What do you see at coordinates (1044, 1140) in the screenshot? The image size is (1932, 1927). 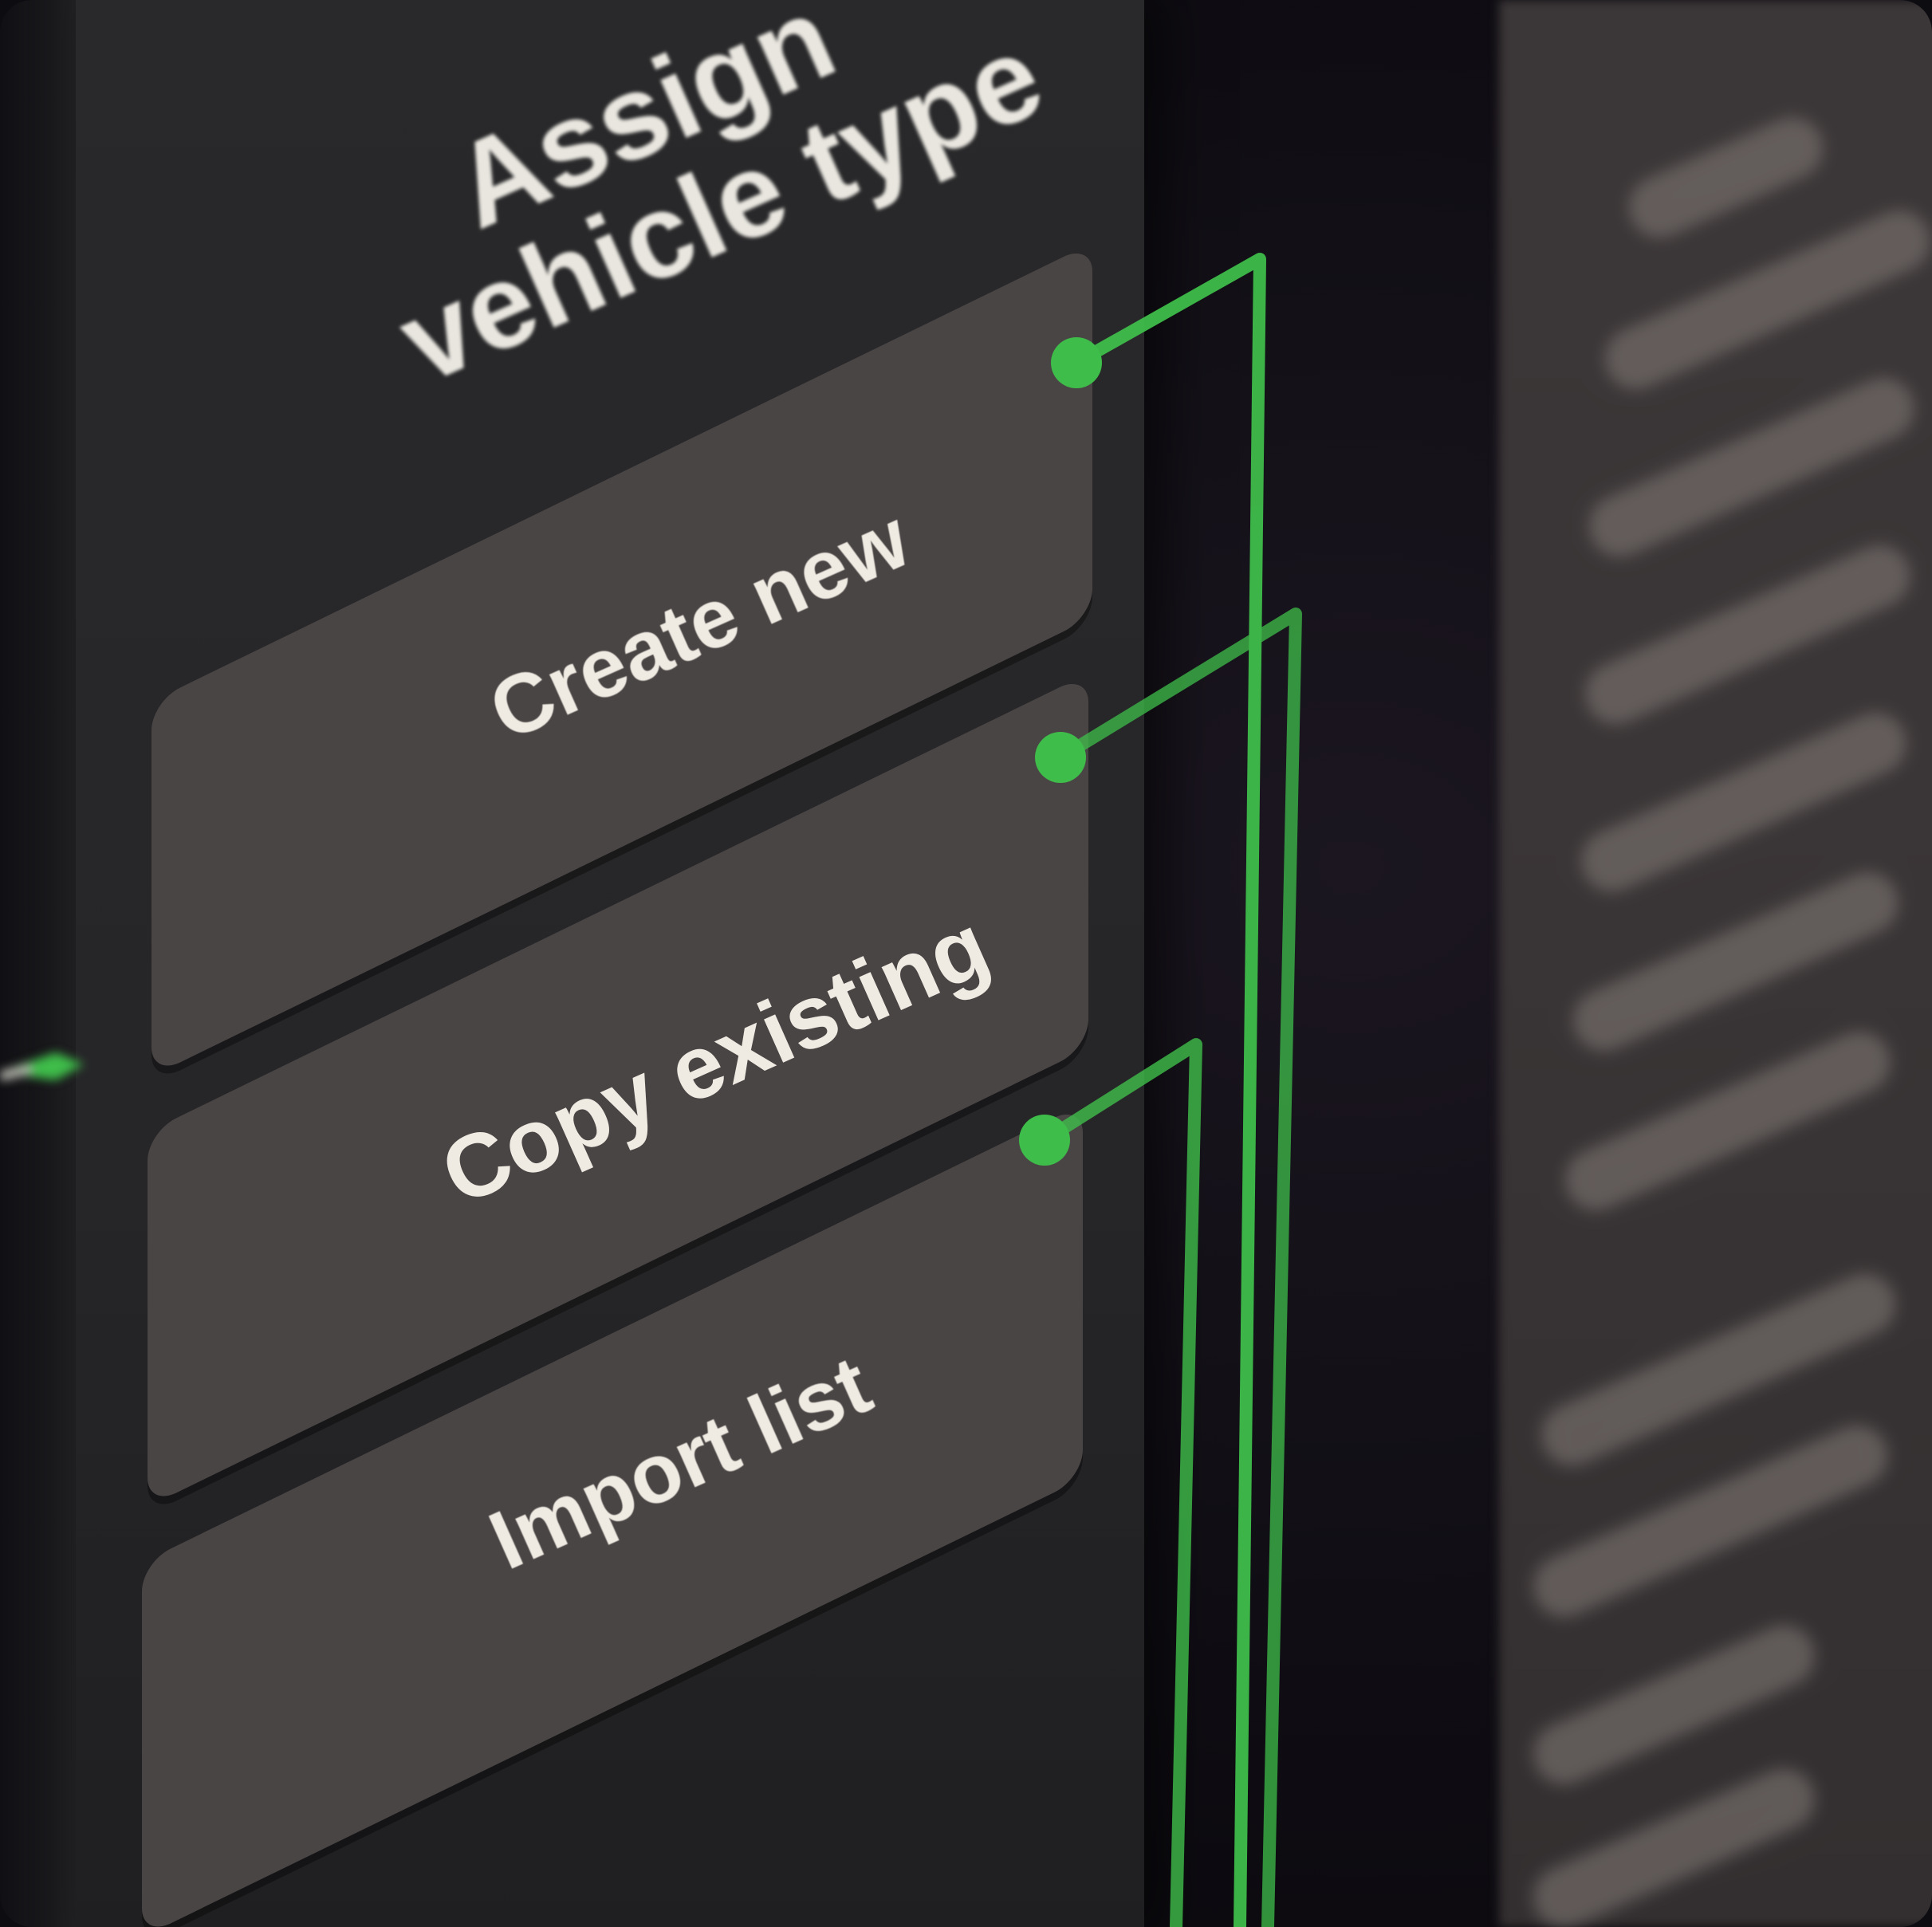 I see `output-port-import-list` at bounding box center [1044, 1140].